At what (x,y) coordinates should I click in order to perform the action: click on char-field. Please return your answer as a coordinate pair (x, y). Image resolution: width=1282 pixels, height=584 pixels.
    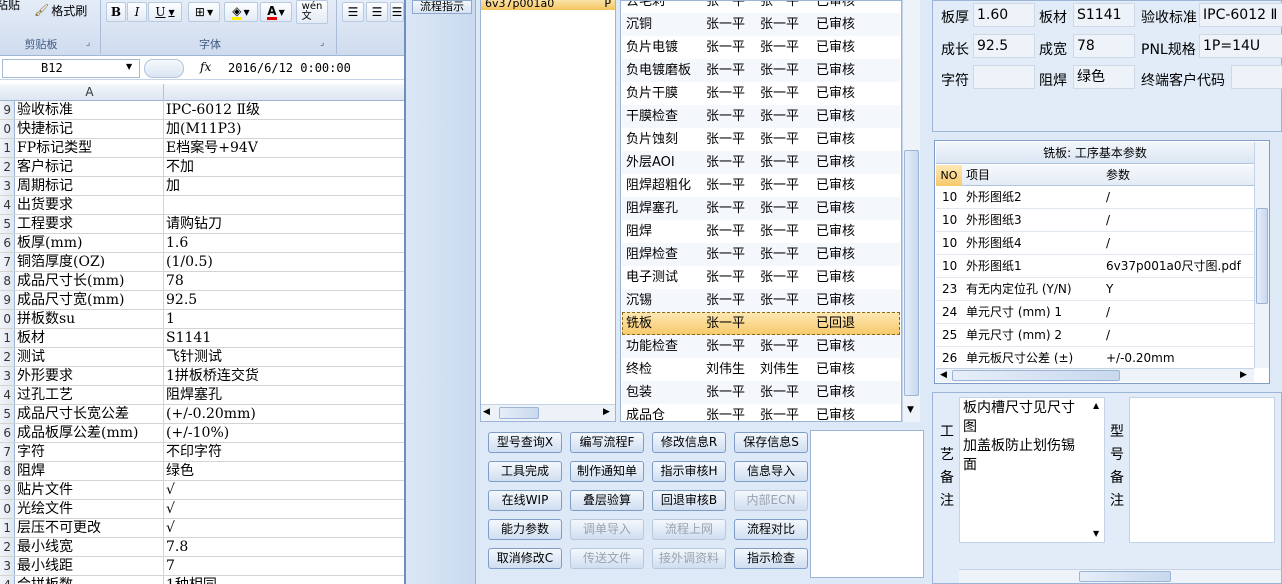
    Looking at the image, I should click on (1004, 77).